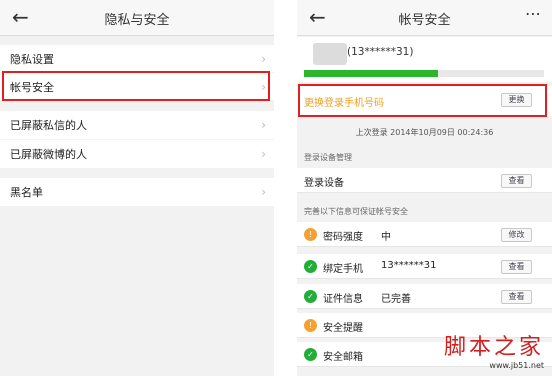 The height and width of the screenshot is (376, 552). What do you see at coordinates (26, 192) in the screenshot?
I see `menu-item-label: 黑名单` at bounding box center [26, 192].